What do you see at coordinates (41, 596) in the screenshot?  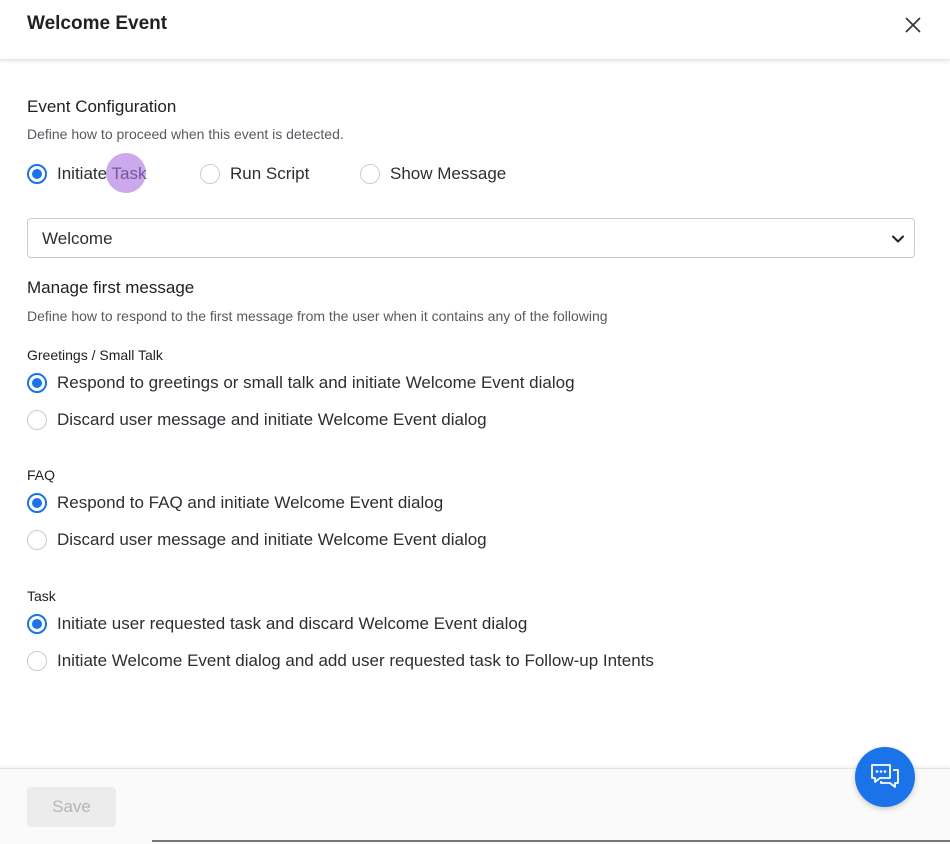 I see `group-label-task: Task` at bounding box center [41, 596].